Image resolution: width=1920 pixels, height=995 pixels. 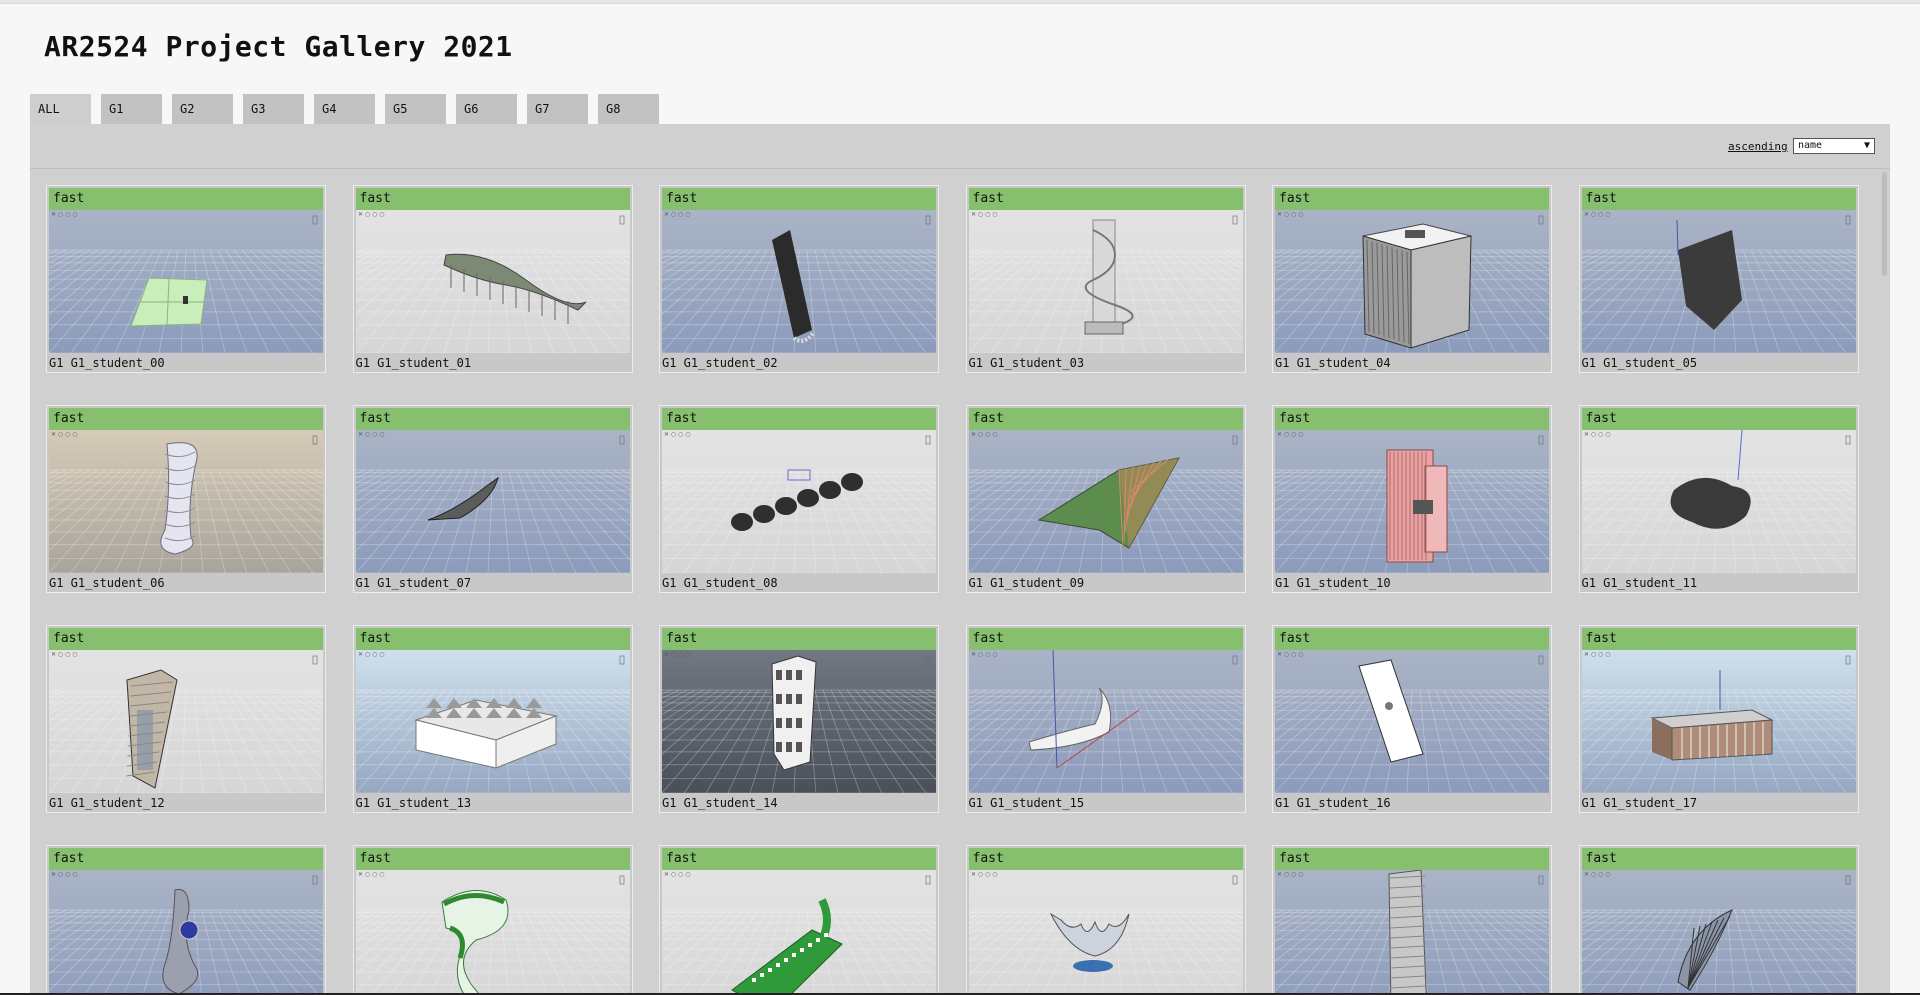 I want to click on sort-select-value: name, so click(x=1810, y=145).